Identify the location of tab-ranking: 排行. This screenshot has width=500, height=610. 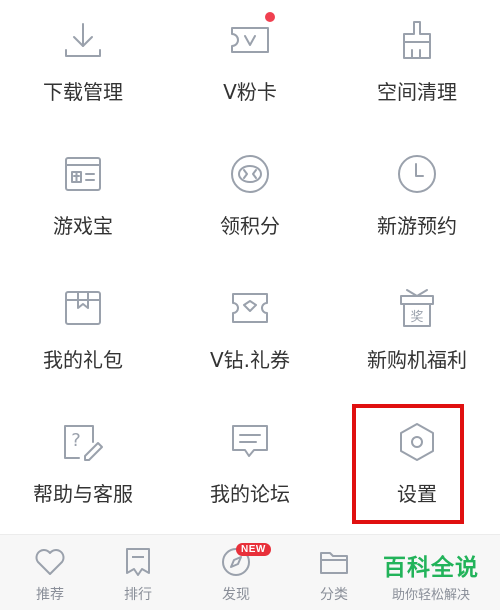
(138, 572).